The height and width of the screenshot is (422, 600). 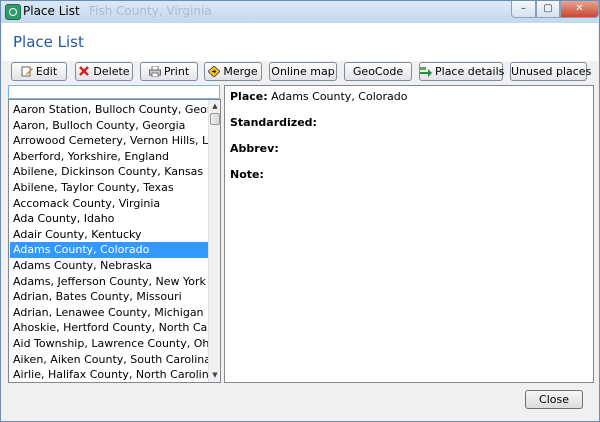 I want to click on standardized-row: Standardized:, so click(x=273, y=122).